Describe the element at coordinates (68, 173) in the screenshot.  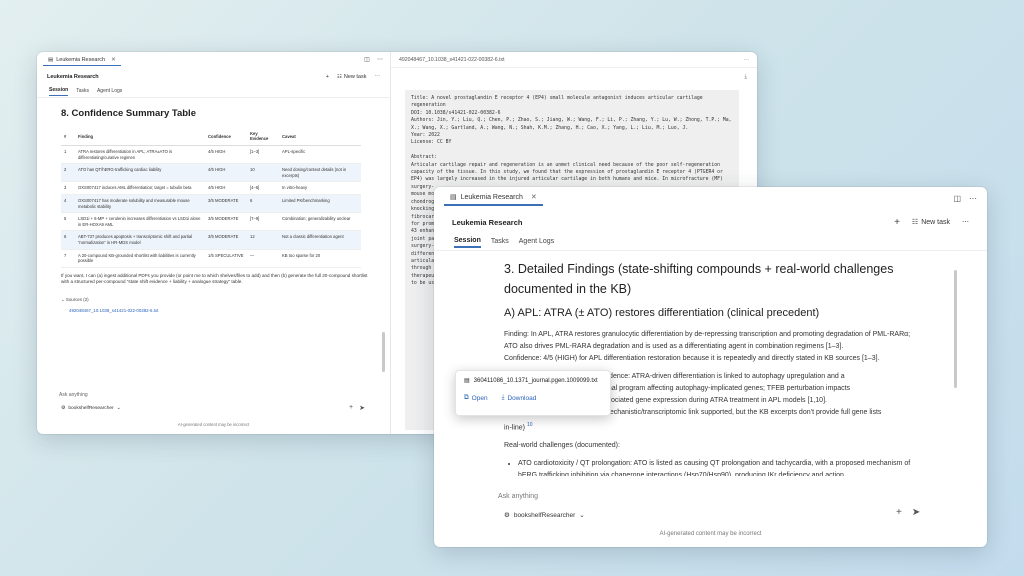
I see `table-cell: 2` at that location.